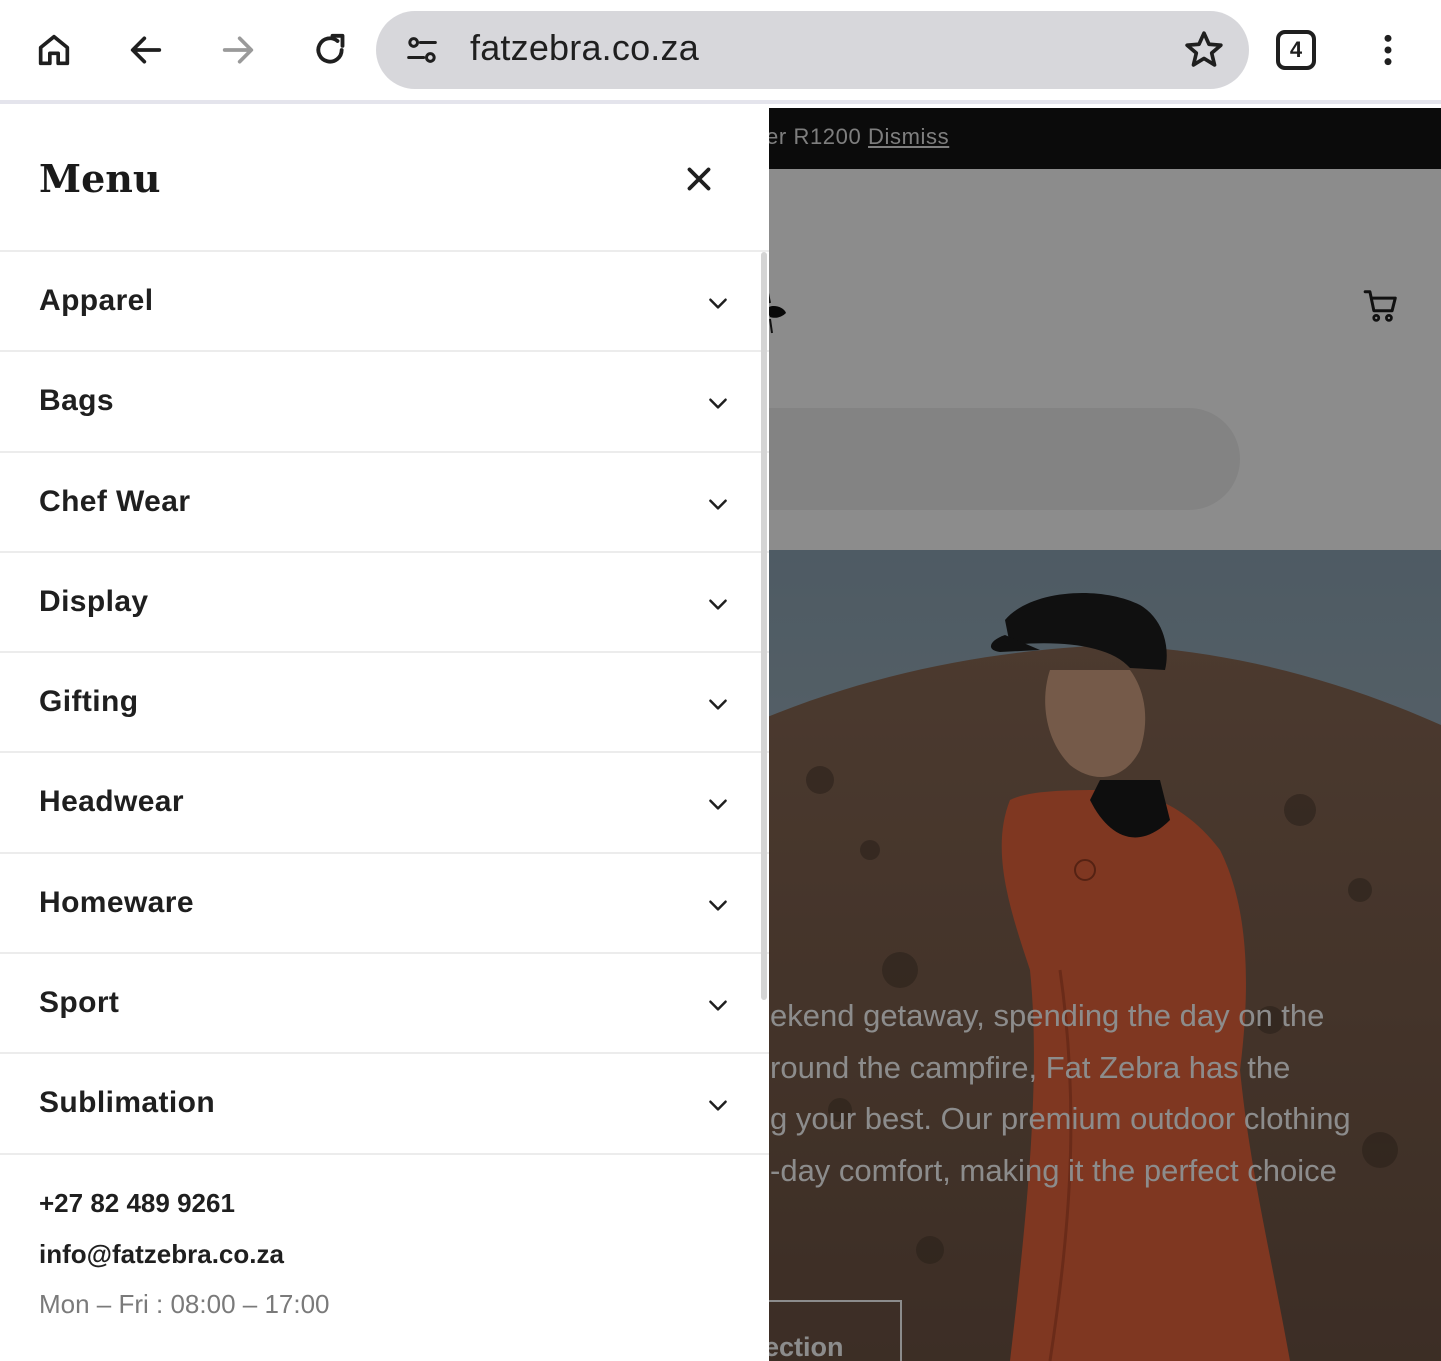 The image size is (1441, 1361). I want to click on browser-toolbar: fatzebra.co.za 4, so click(720, 52).